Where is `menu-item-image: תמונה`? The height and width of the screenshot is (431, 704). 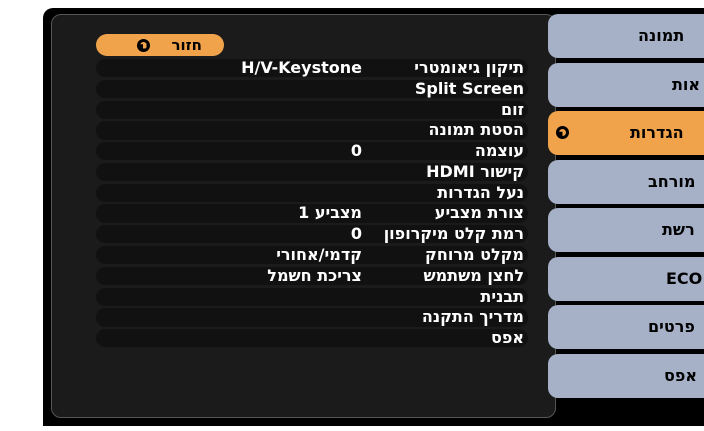 menu-item-image: תמונה is located at coordinates (626, 36).